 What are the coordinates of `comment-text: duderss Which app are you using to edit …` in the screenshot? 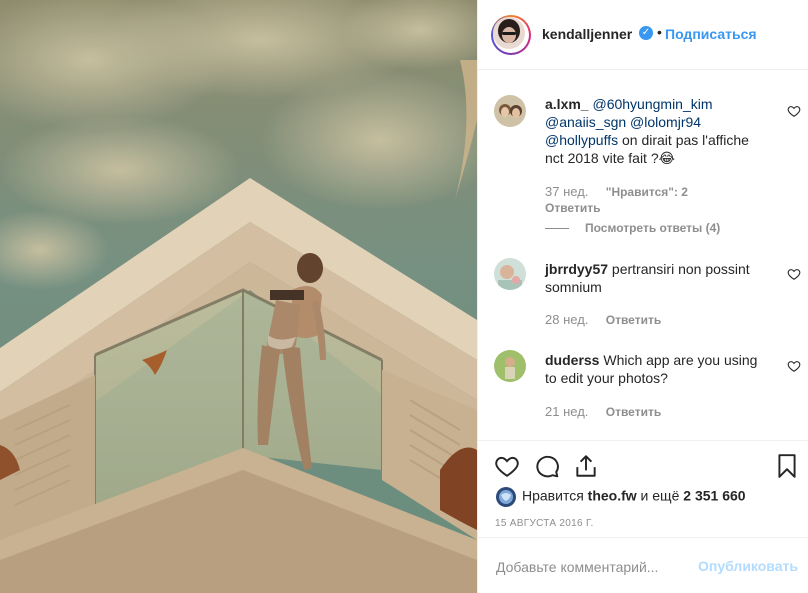 It's located at (657, 369).